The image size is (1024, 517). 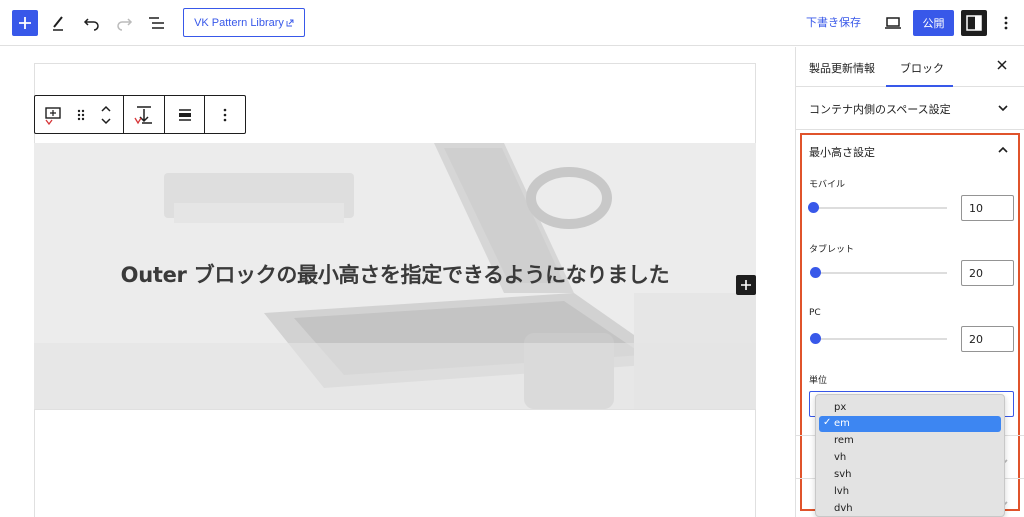 I want to click on laptop-icon, so click(x=893, y=23).